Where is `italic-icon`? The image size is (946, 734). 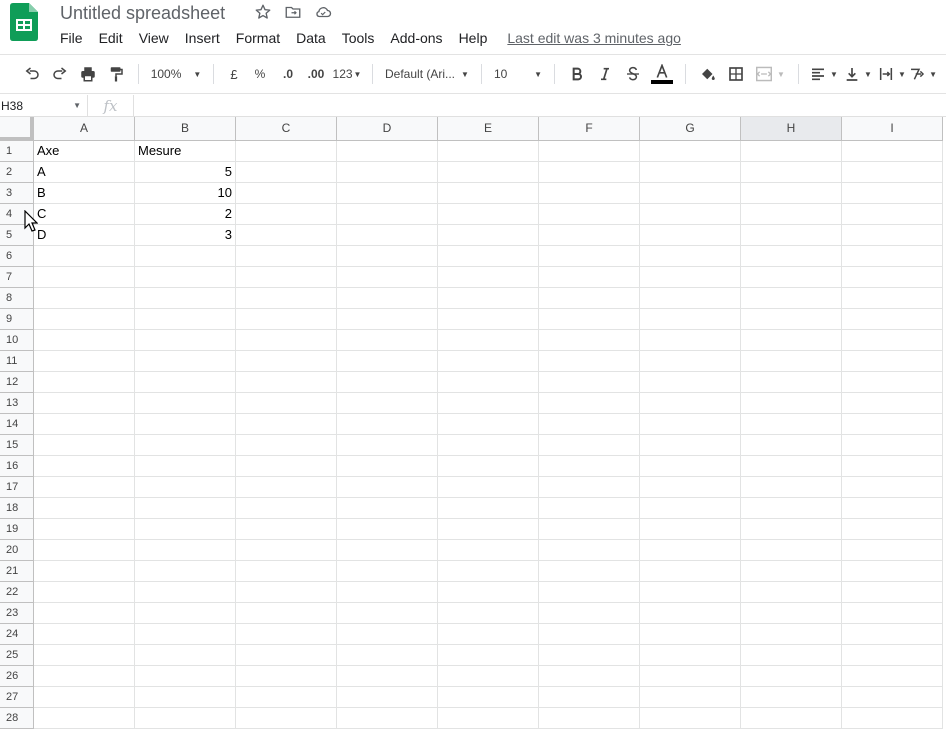
italic-icon is located at coordinates (605, 74).